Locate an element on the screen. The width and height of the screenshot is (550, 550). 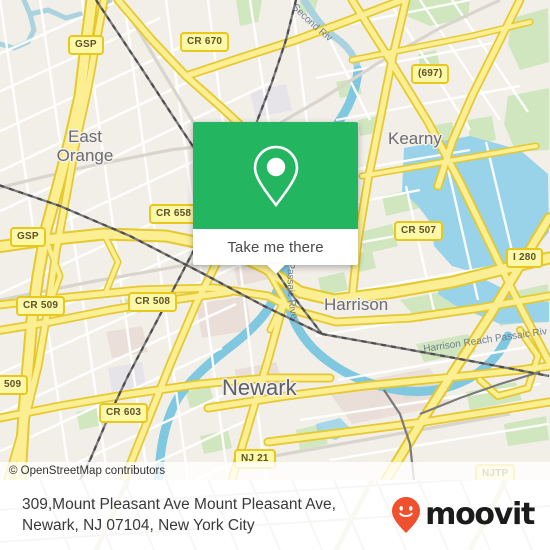
place-label-harrison: Harrison is located at coordinates (356, 304).